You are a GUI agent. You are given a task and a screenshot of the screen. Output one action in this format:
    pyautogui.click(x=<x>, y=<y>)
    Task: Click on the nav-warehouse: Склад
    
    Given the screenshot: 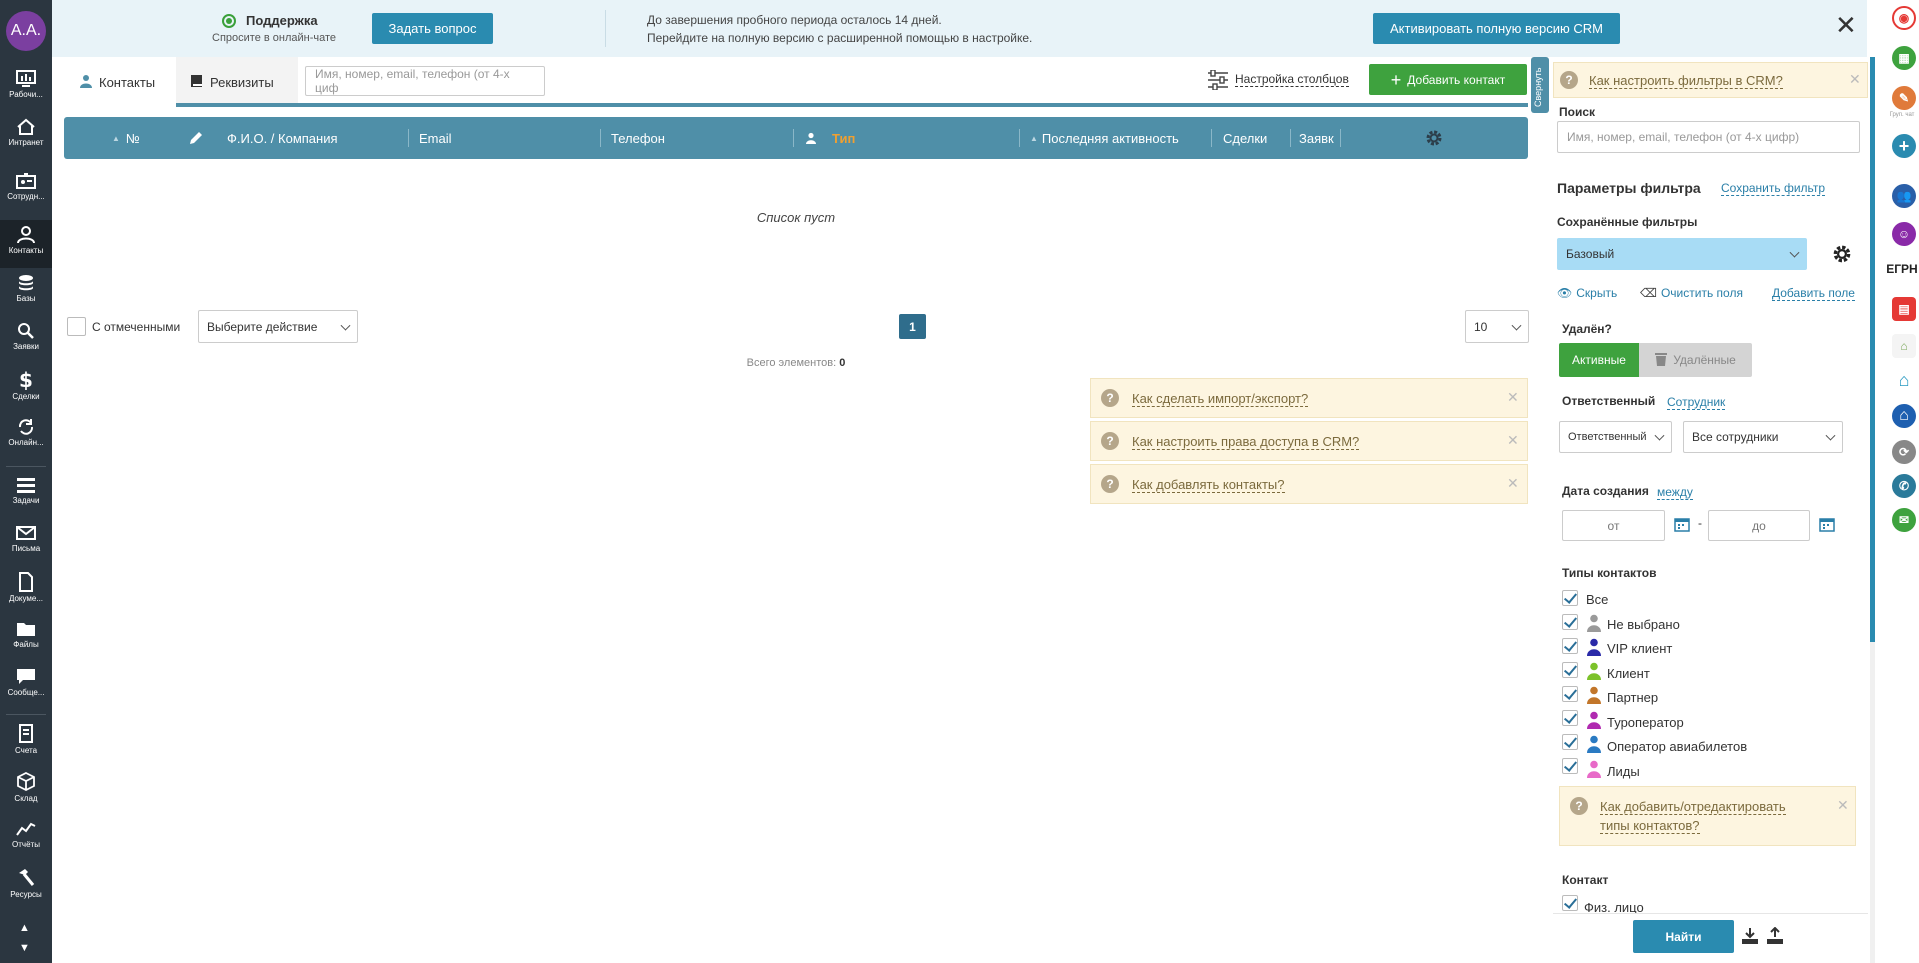 What is the action you would take?
    pyautogui.click(x=26, y=790)
    